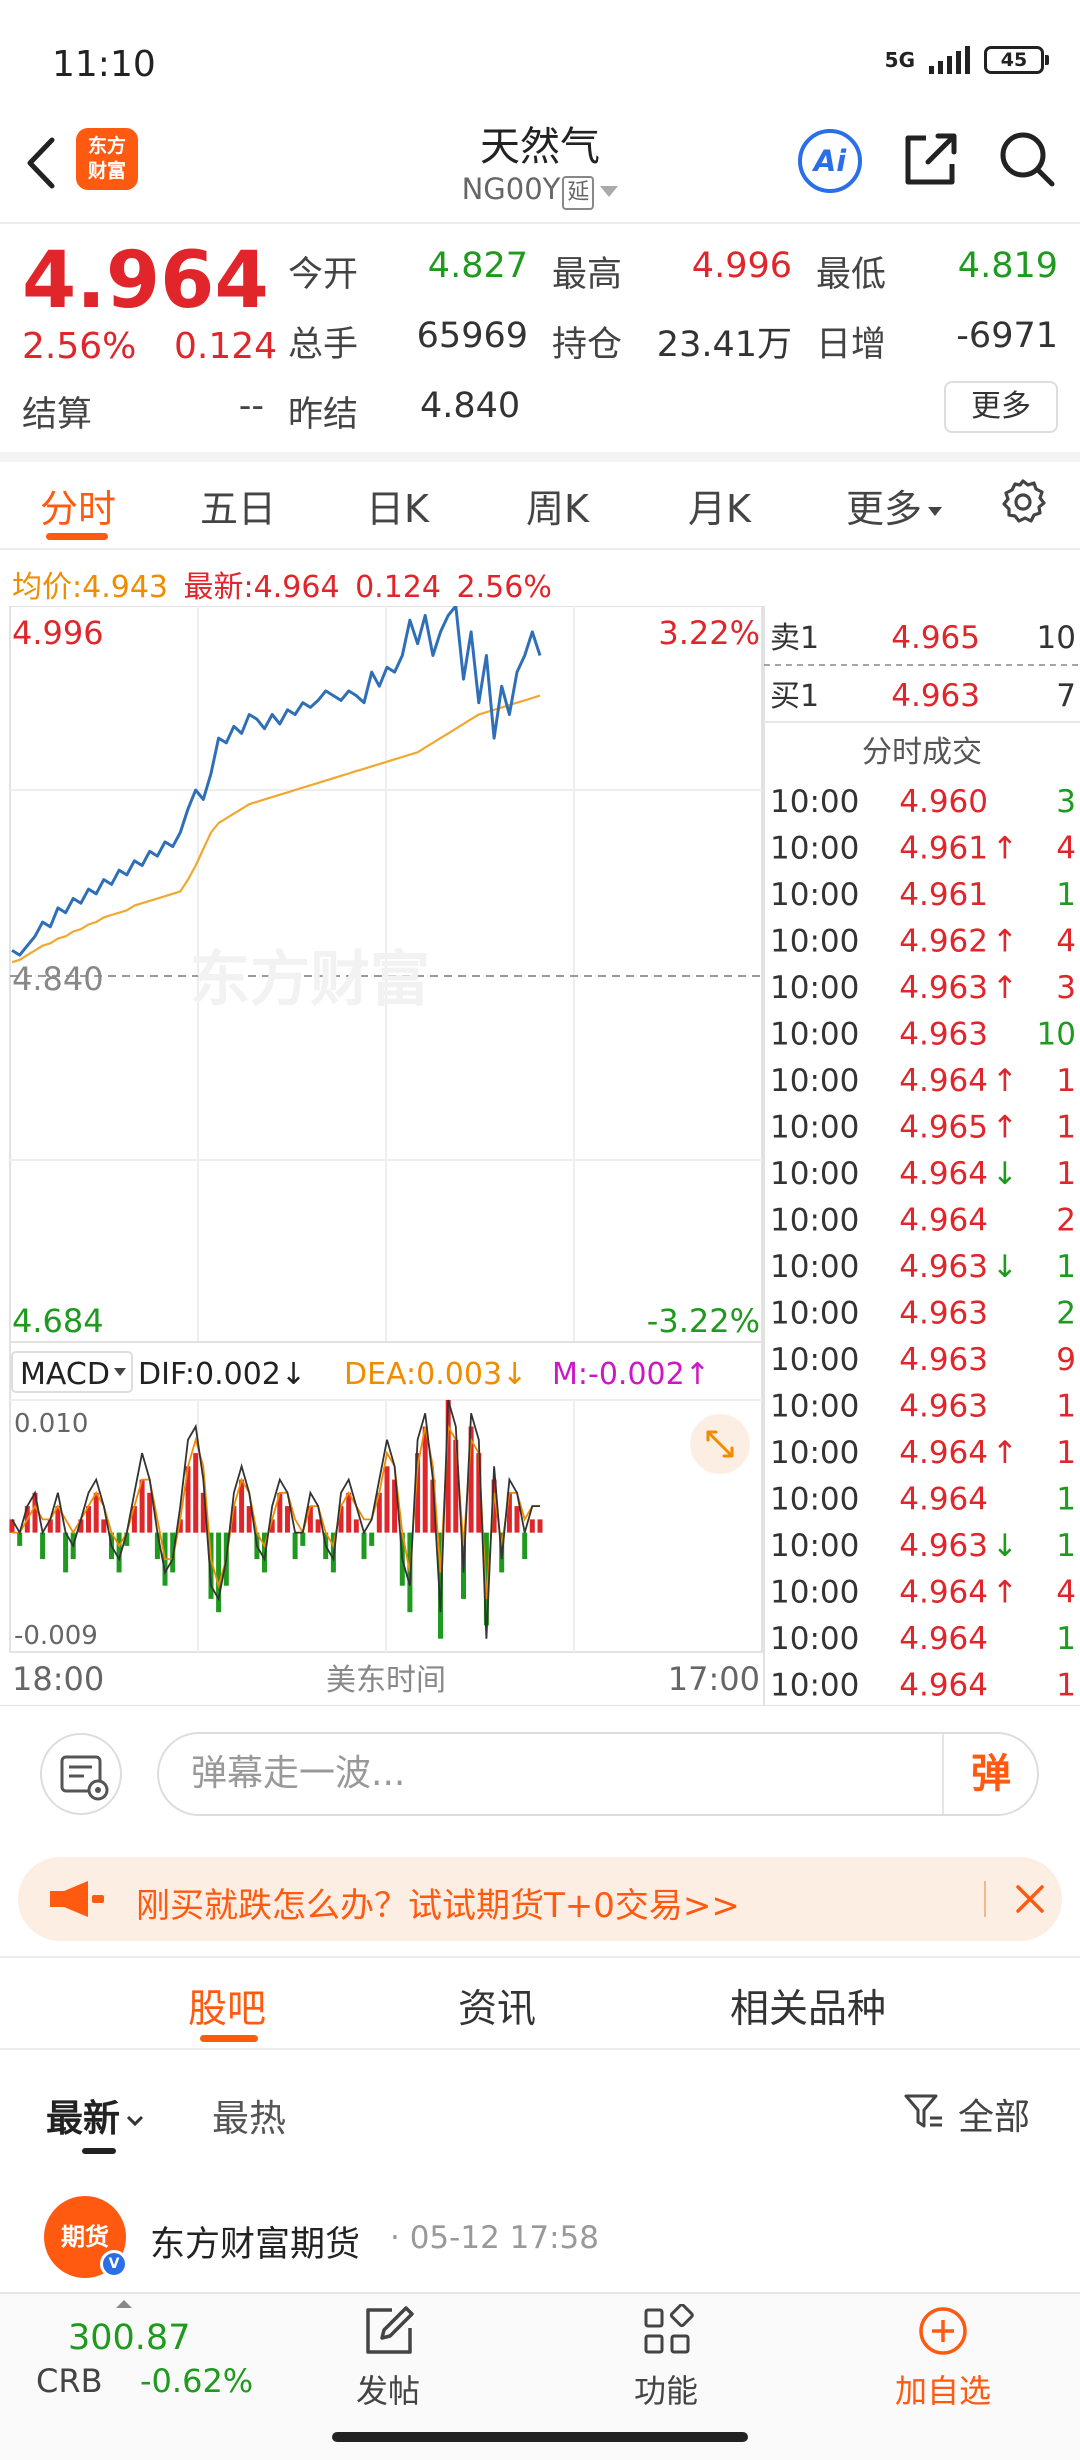 The height and width of the screenshot is (2460, 1080). Describe the element at coordinates (719, 505) in the screenshot. I see `tab-monthly-k: 月K` at that location.